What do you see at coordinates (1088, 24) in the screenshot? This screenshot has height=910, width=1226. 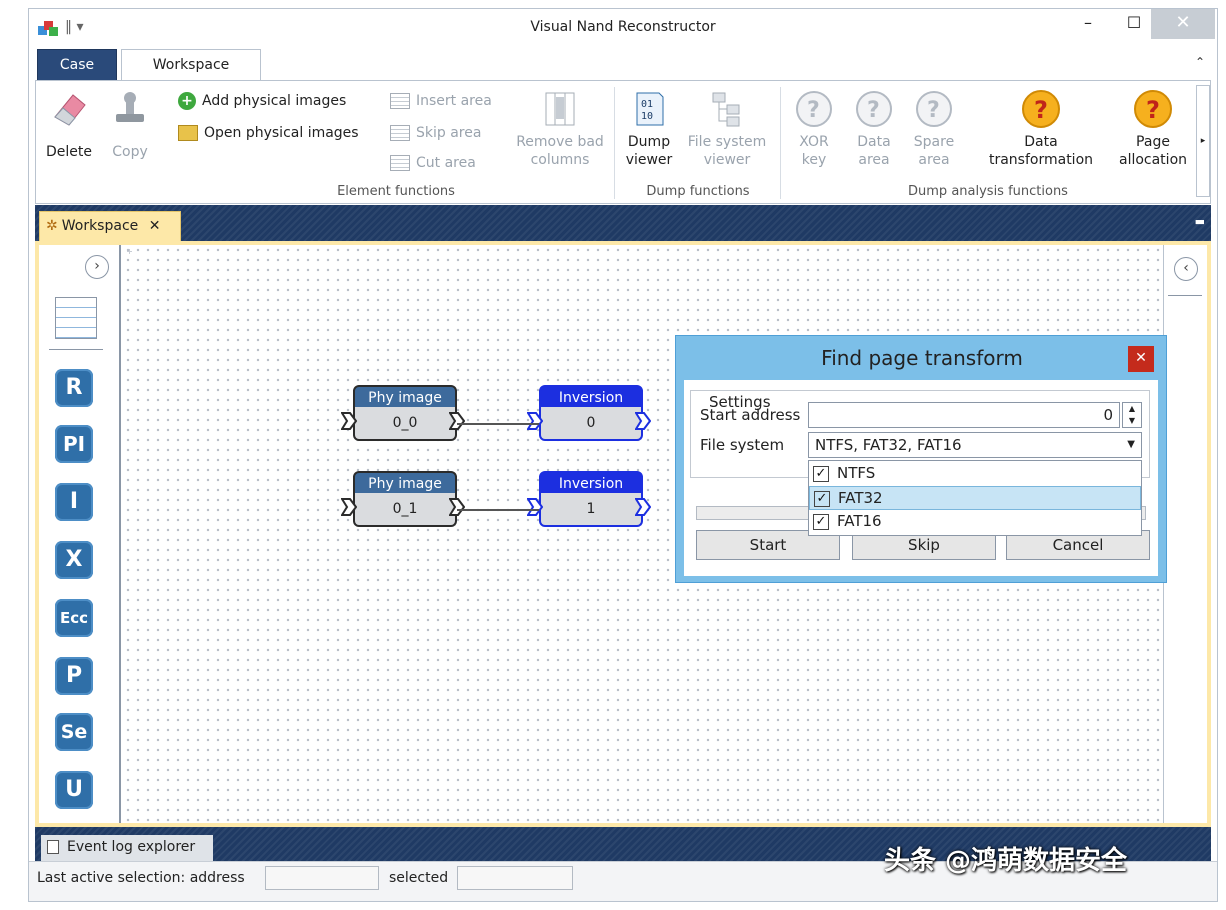 I see `minimize-button: –` at bounding box center [1088, 24].